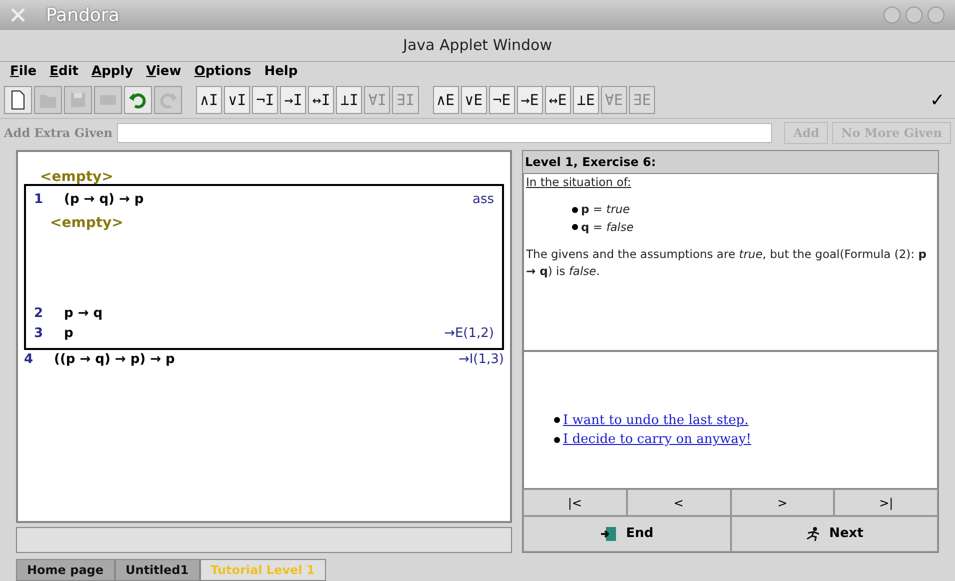  What do you see at coordinates (58, 133) in the screenshot?
I see `given-label: Add Extra Given` at bounding box center [58, 133].